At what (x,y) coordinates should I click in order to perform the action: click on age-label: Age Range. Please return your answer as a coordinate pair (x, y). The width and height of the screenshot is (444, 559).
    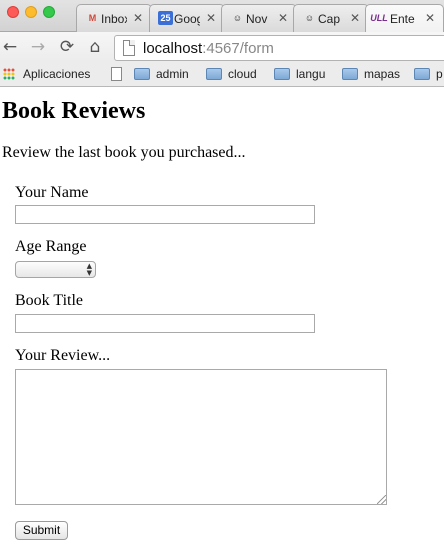
    Looking at the image, I should click on (51, 246).